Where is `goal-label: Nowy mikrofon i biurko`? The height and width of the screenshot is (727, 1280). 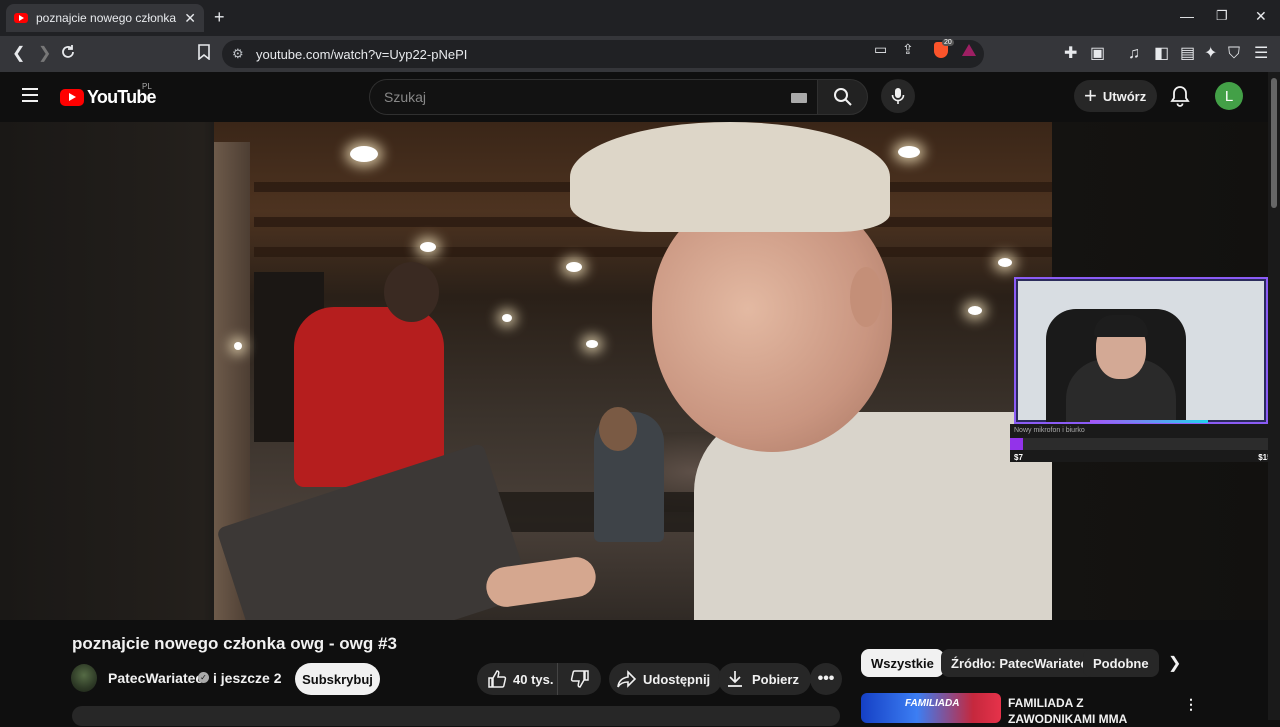
goal-label: Nowy mikrofon i biurko is located at coordinates (1049, 430).